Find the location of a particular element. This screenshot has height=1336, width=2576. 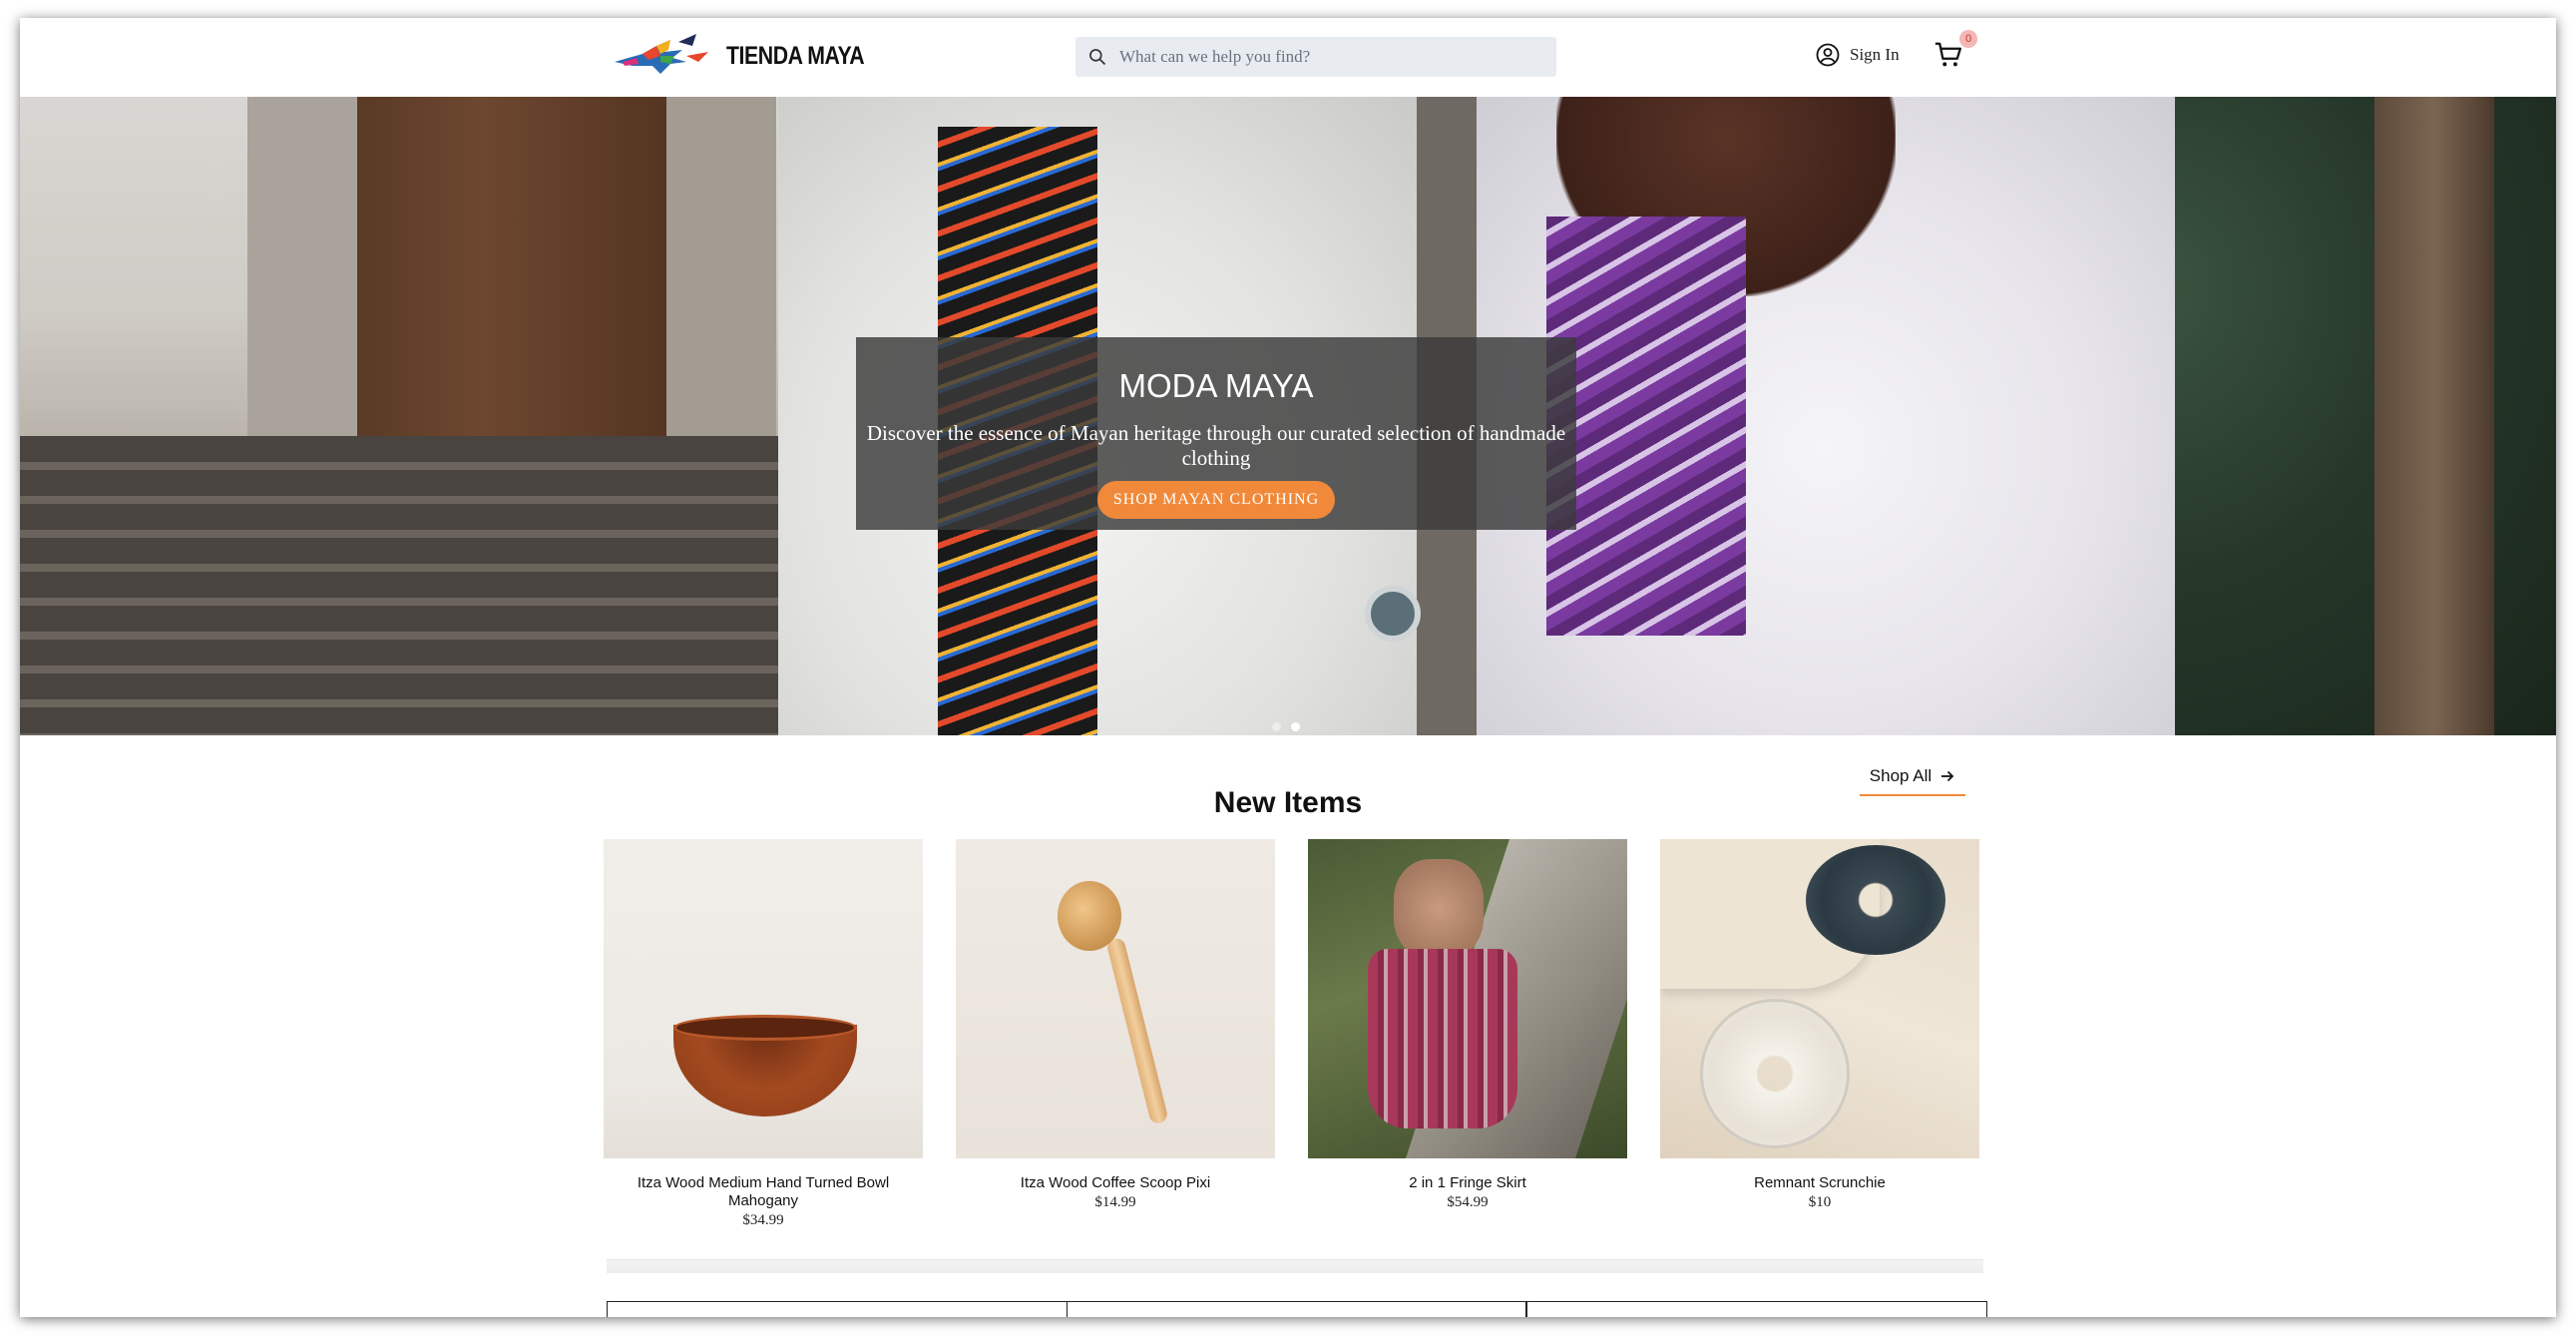

sign-in-link: Sign In is located at coordinates (1858, 55).